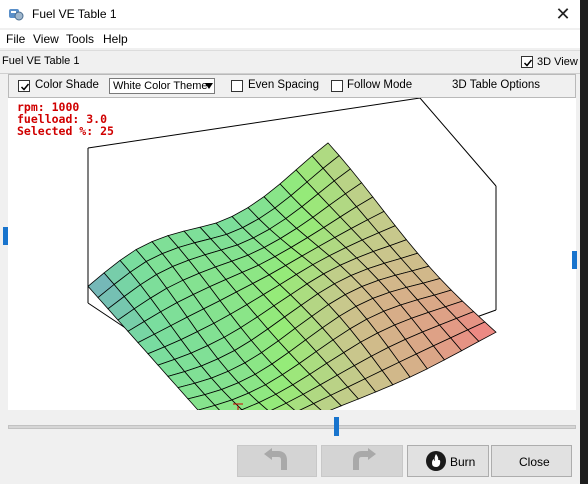 This screenshot has width=588, height=484. I want to click on menu-bar: File View Tools Help, so click(294, 39).